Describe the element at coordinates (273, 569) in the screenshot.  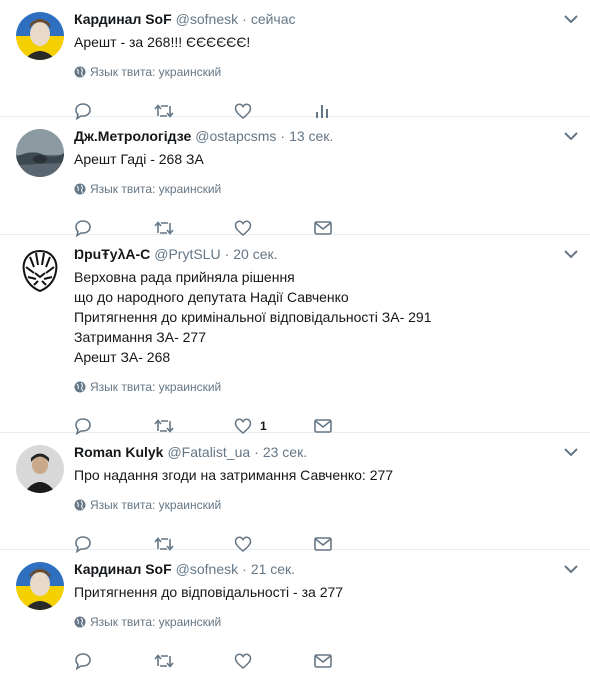
I see `timestamp: 21 сек.` at that location.